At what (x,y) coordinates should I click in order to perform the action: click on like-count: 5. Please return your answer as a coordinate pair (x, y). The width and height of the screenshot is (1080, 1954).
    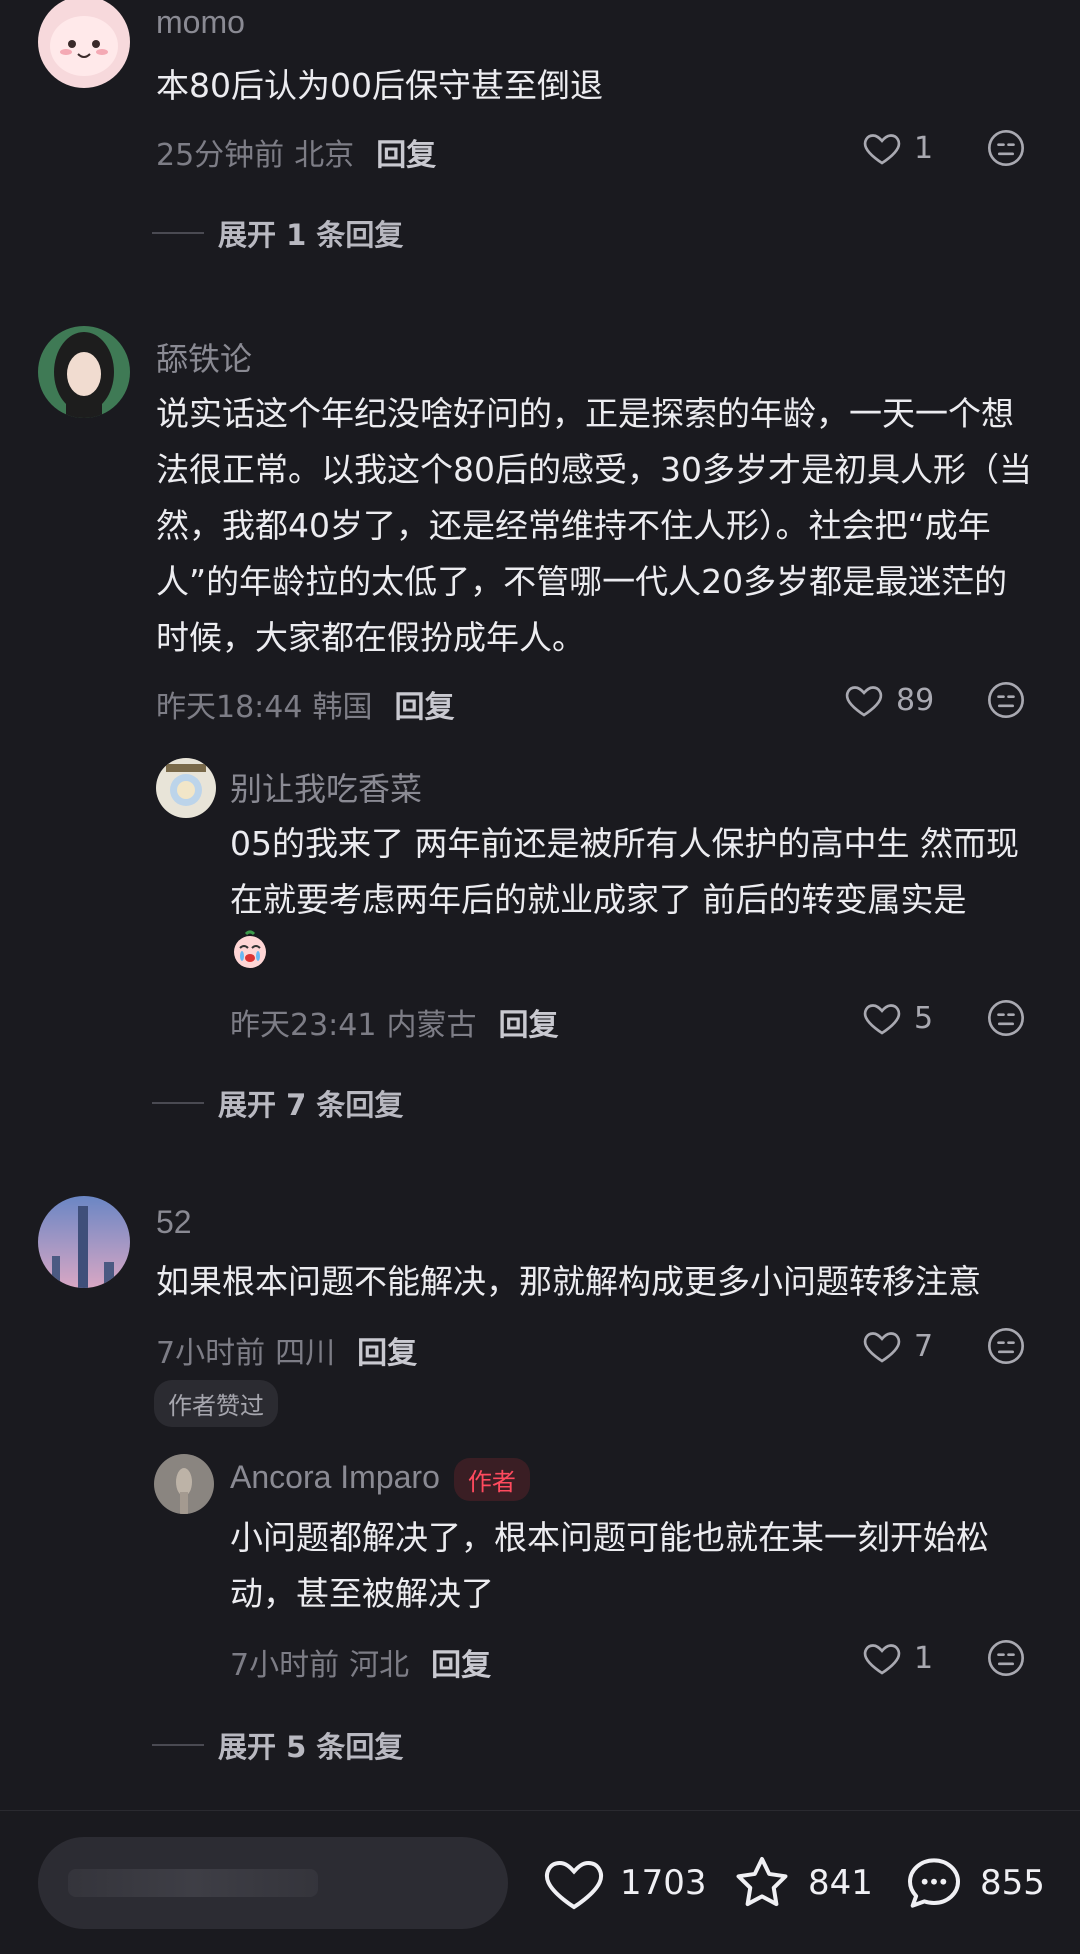
    Looking at the image, I should click on (924, 1018).